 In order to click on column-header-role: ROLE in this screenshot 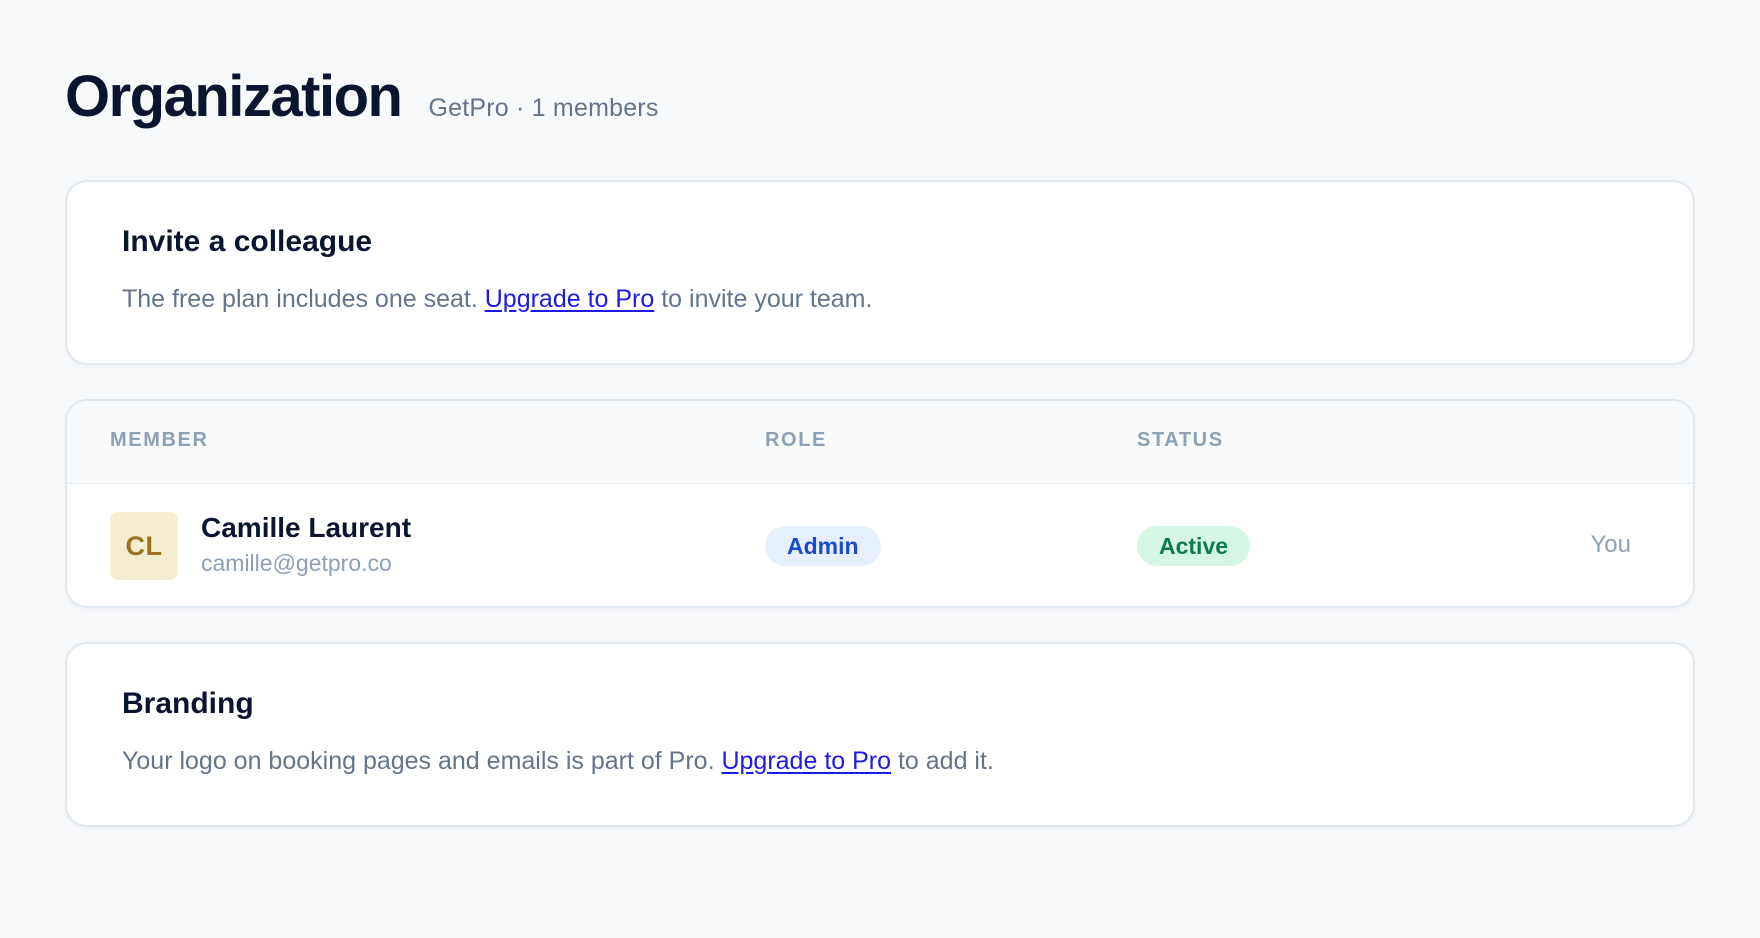, I will do `click(796, 440)`.